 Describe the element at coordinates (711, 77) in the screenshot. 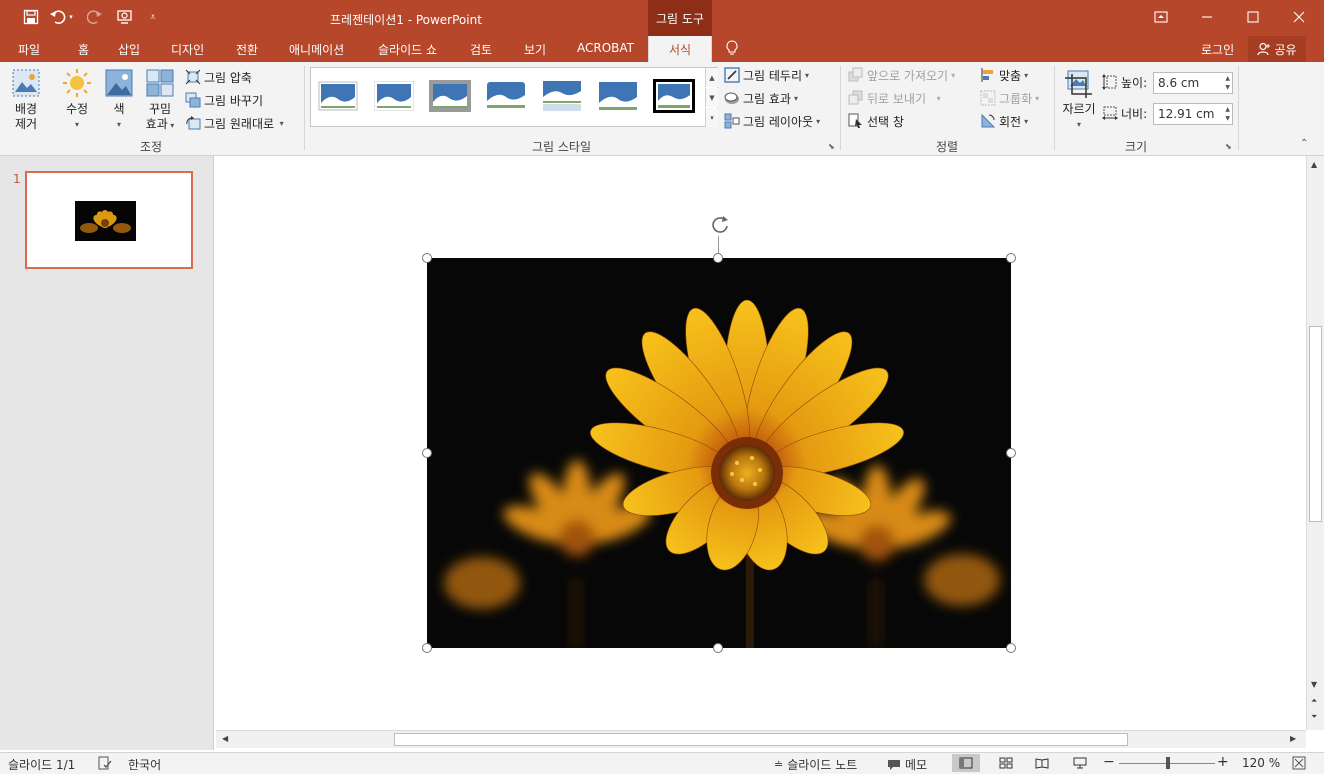

I see `gallery-scroll-up-icon: ▲` at that location.